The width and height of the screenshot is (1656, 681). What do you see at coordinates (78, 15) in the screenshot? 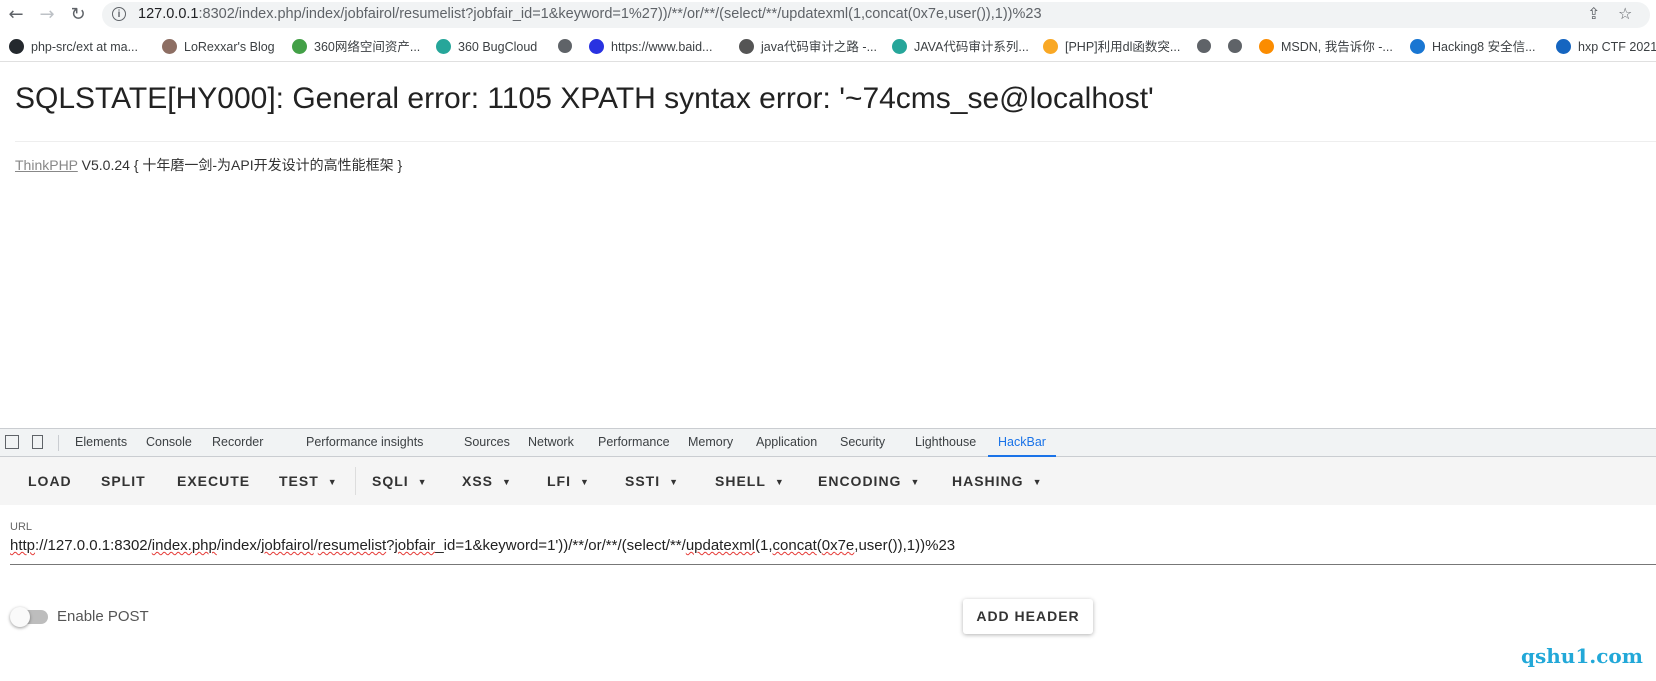
I see `reload-icon: ↻` at bounding box center [78, 15].